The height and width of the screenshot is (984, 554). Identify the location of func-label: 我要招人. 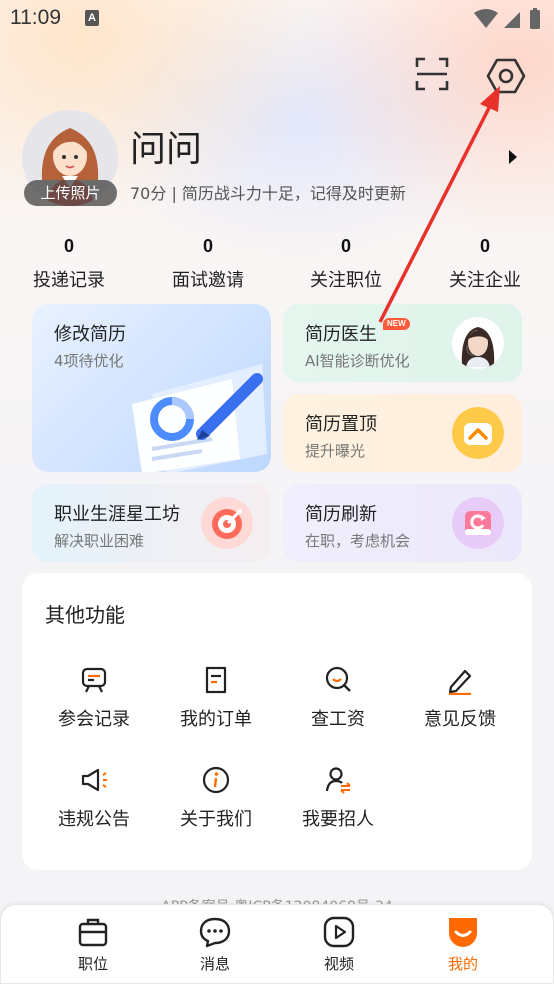
(338, 819).